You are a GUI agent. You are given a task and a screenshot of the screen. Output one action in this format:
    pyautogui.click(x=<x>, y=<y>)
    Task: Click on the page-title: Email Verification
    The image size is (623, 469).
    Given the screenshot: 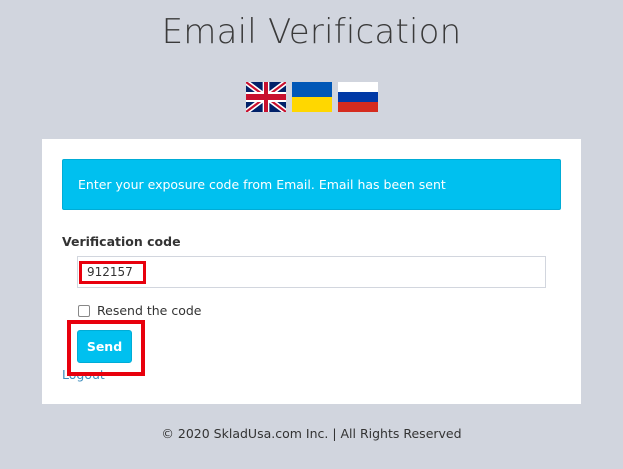 What is the action you would take?
    pyautogui.click(x=311, y=32)
    